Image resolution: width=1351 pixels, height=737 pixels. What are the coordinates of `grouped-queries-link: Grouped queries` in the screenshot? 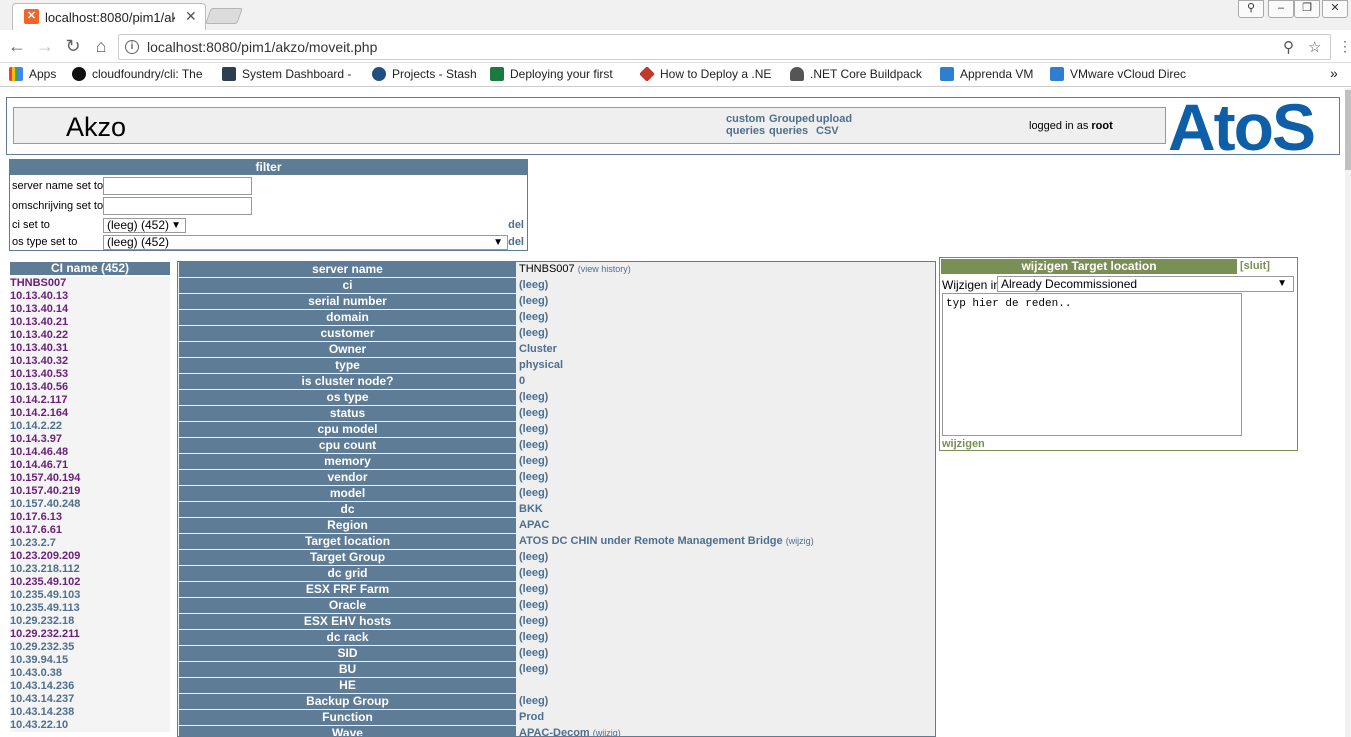 It's located at (792, 125).